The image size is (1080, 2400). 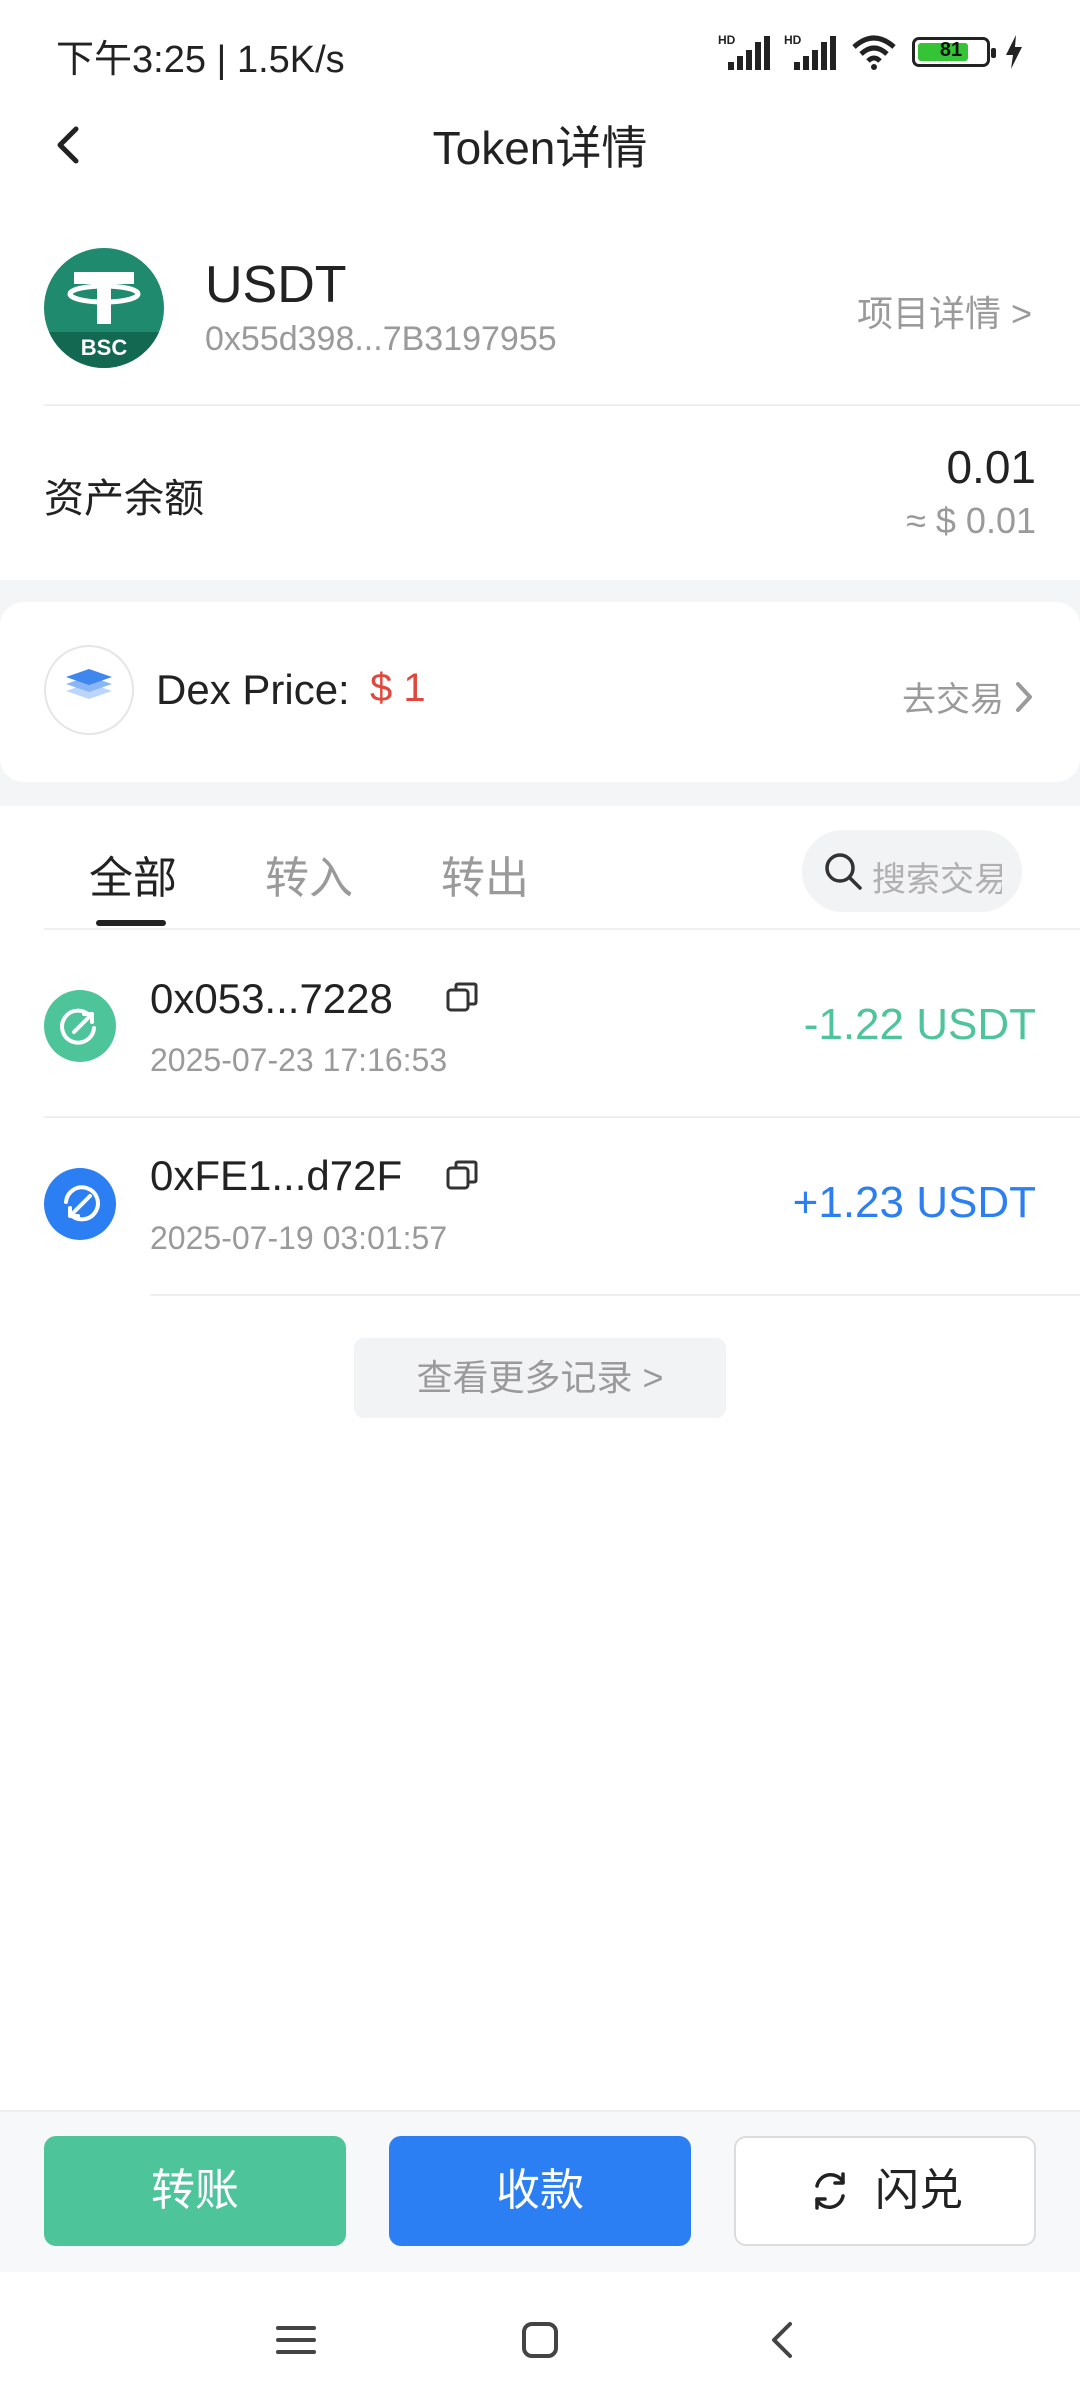 I want to click on swap-button-label: 闪兑, so click(x=919, y=2190).